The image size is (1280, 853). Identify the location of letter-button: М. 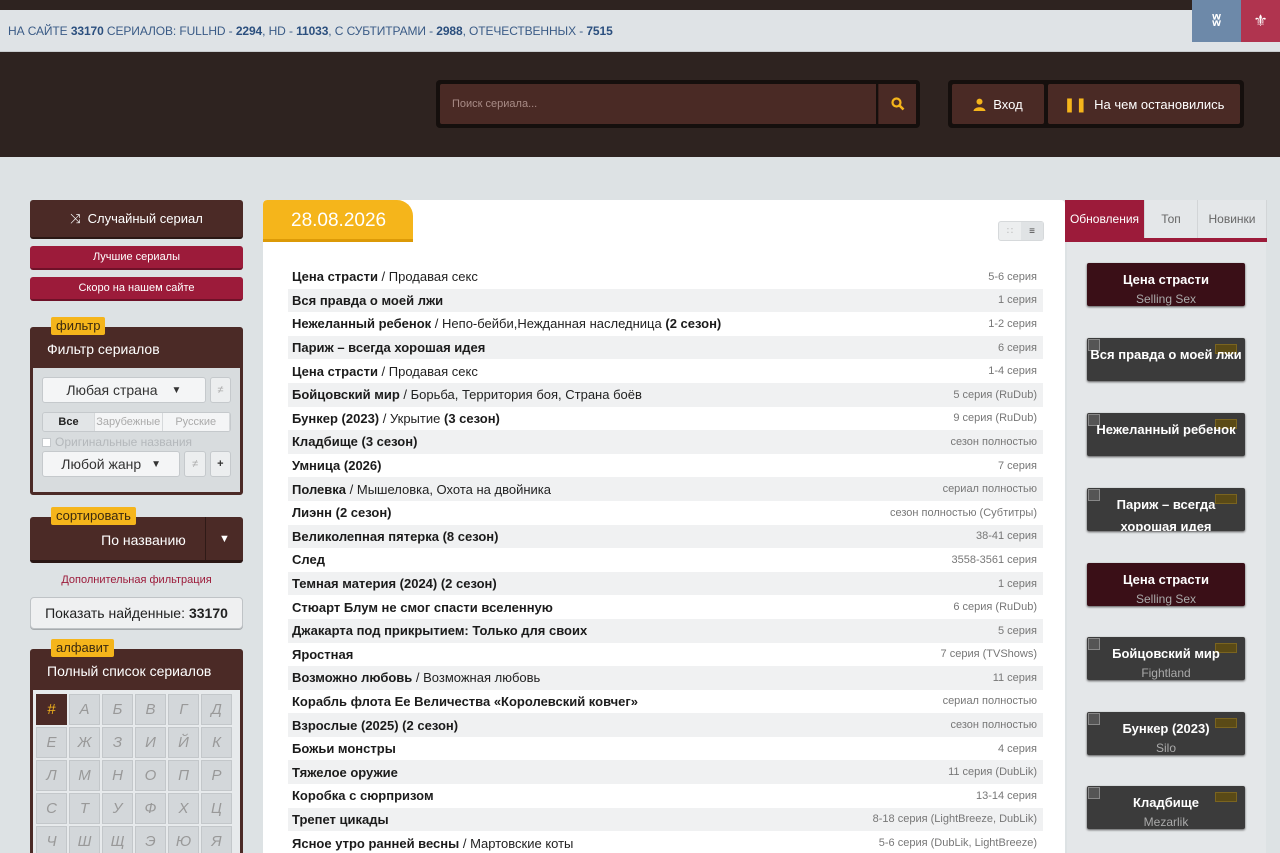
(84, 775).